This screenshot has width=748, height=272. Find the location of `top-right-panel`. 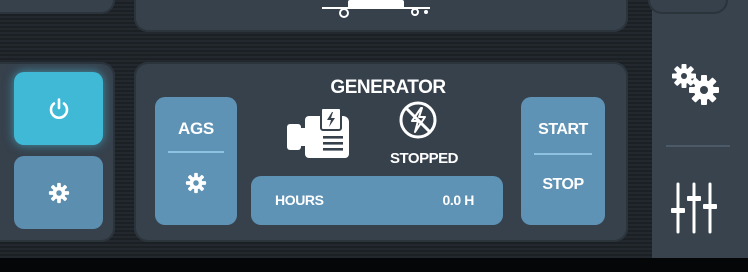

top-right-panel is located at coordinates (688, 7).